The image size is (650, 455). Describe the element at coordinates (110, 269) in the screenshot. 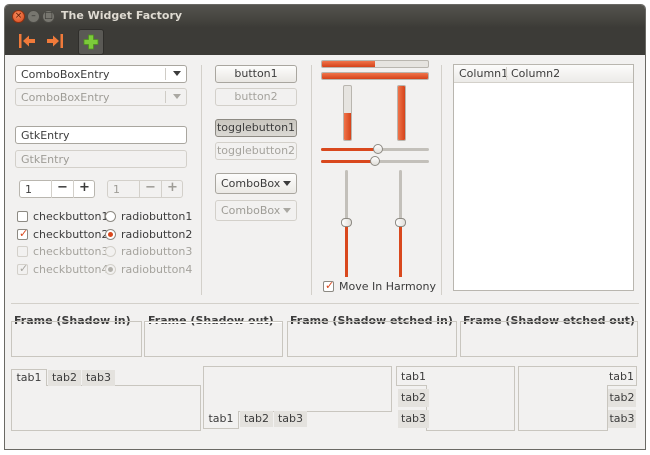

I see `radiobutton4` at that location.